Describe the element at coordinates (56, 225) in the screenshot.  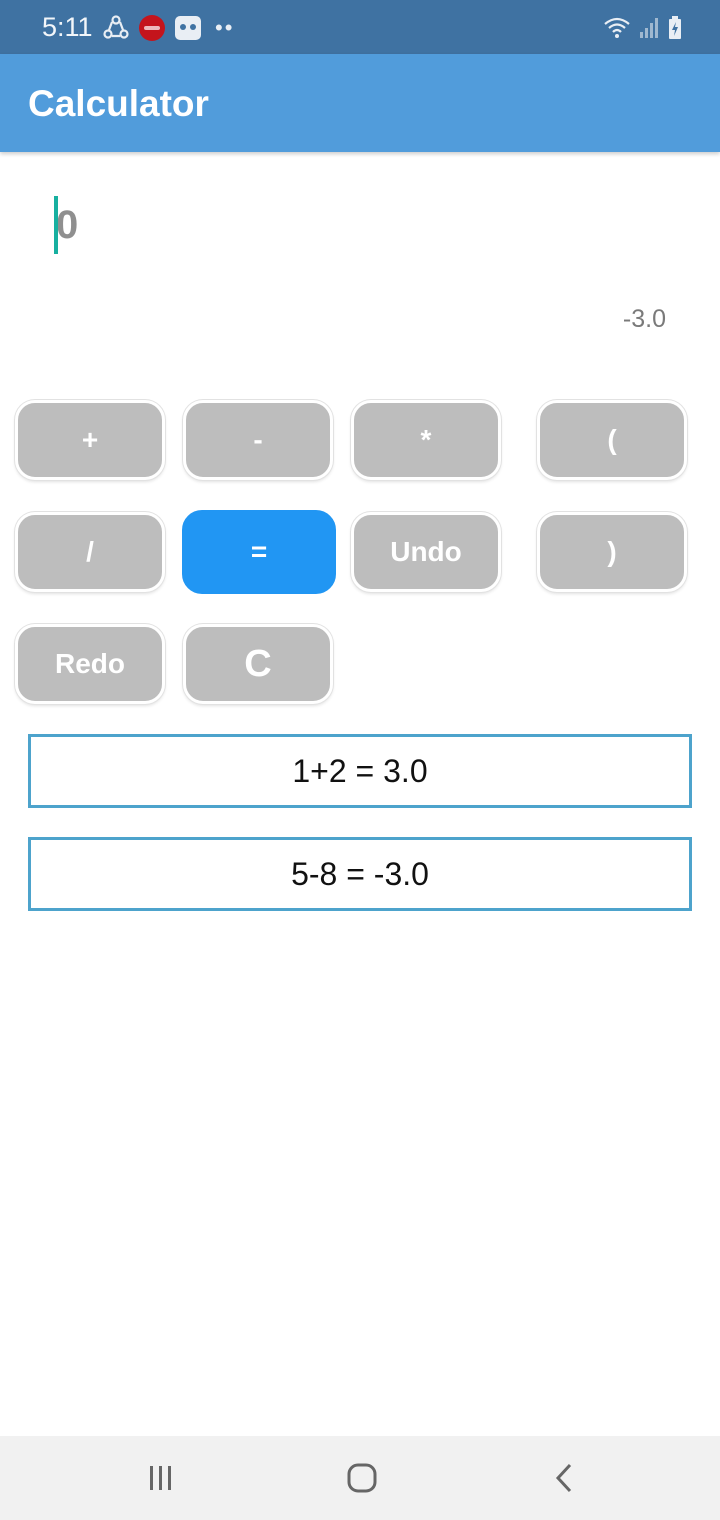
I see `text-cursor` at that location.